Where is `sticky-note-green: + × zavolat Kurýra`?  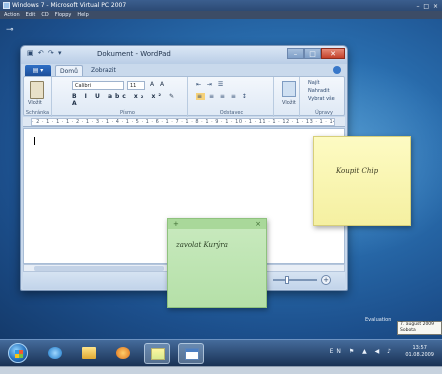
sticky-note-green: + × zavolat Kurýra is located at coordinates (217, 263).